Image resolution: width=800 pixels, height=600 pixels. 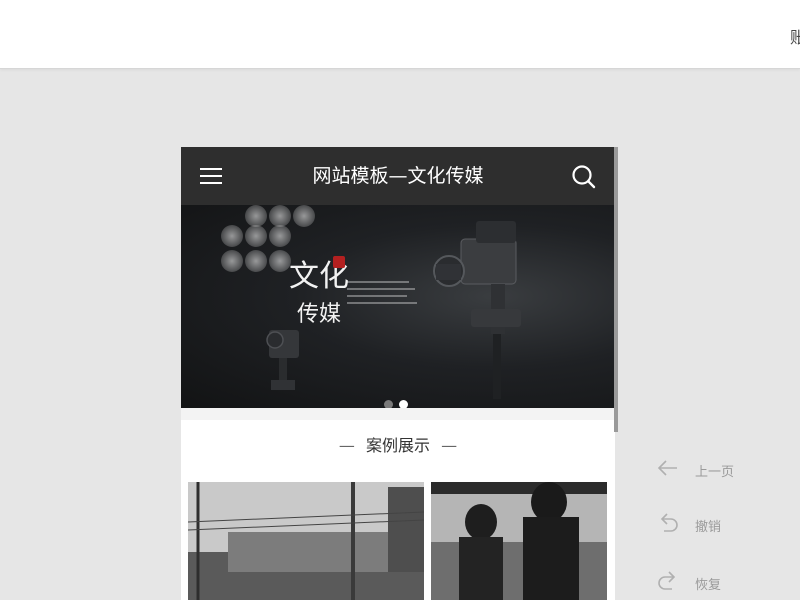 I want to click on banner-logo: 文化 传媒, so click(x=319, y=291).